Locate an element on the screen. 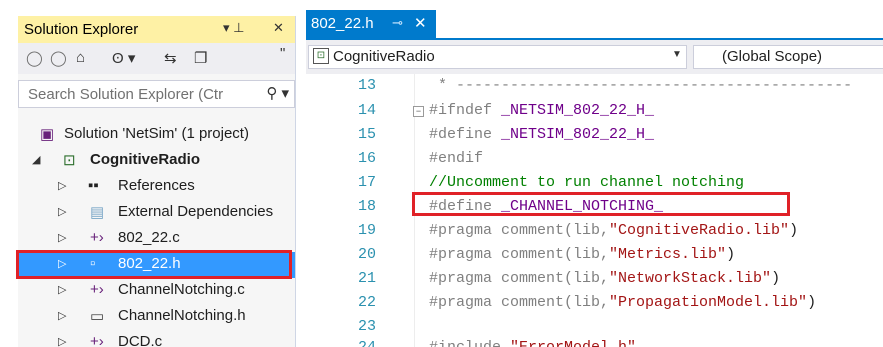 Image resolution: width=883 pixels, height=347 pixels. editor-navigation-bar: ⊡ CognitiveRadio ▼ (Global Scope) is located at coordinates (594, 57).